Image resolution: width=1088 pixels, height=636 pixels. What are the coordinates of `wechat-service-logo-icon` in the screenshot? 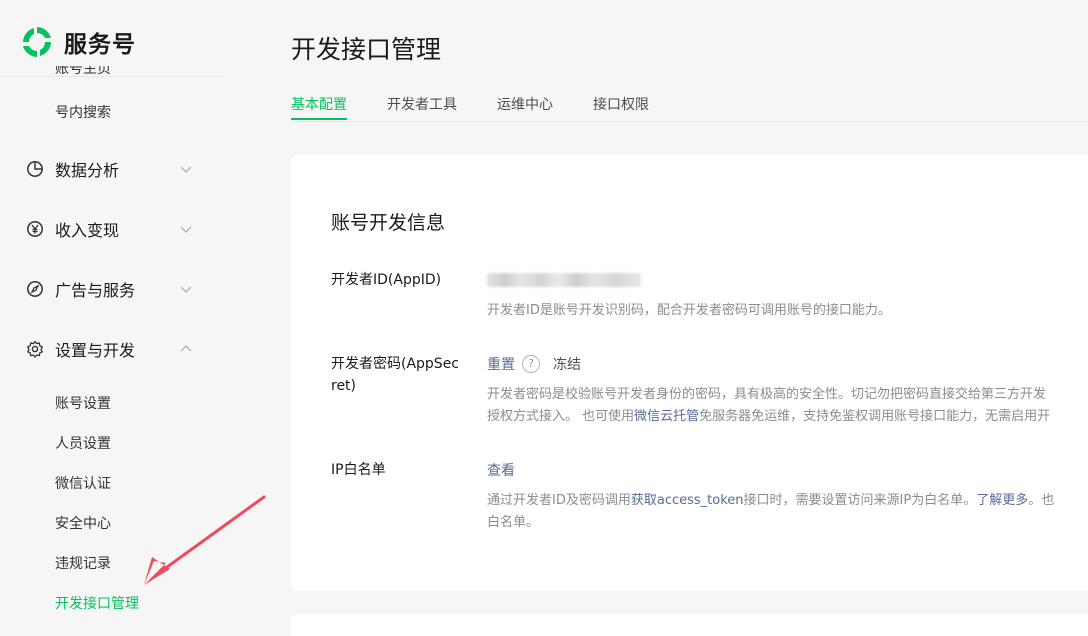 It's located at (37, 42).